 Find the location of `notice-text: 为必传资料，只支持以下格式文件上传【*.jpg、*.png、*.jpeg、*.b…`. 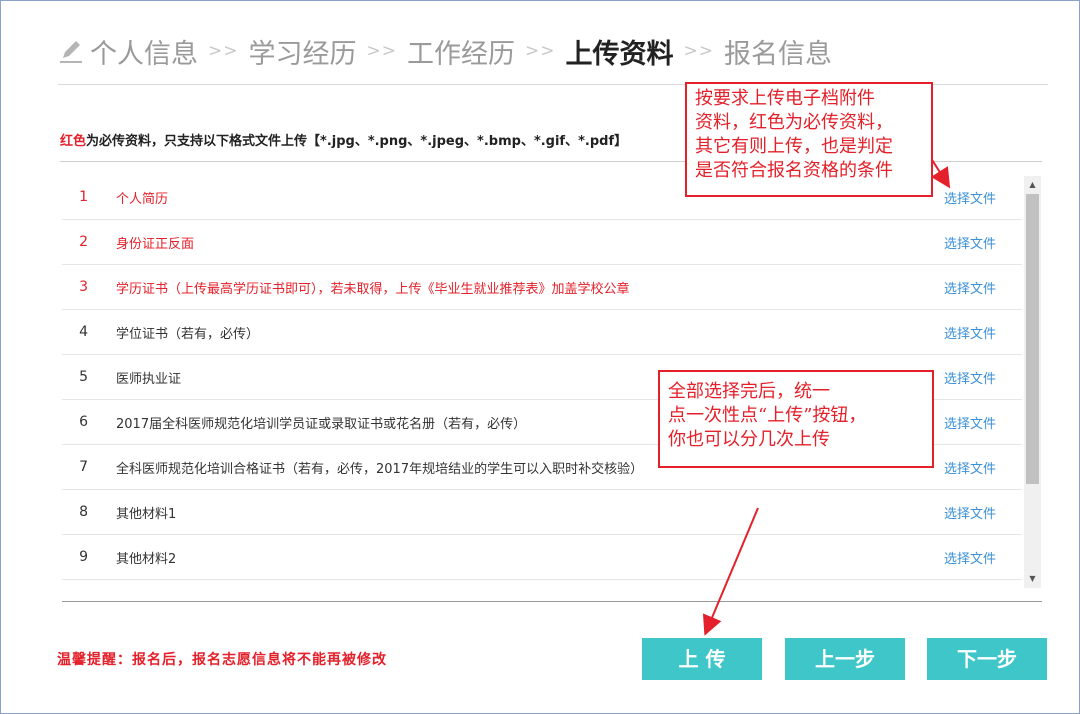

notice-text: 为必传资料，只支持以下格式文件上传【*.jpg、*.png、*.jpeg、*.b… is located at coordinates (357, 141).